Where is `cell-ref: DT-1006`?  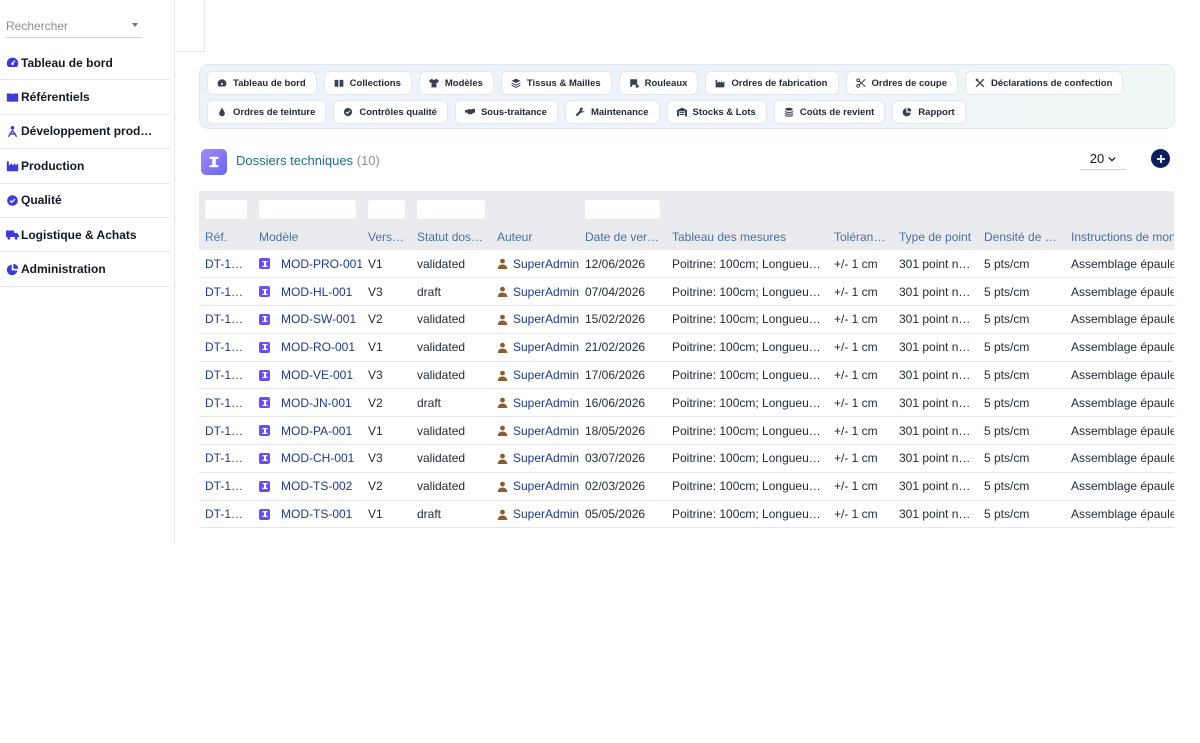 cell-ref: DT-1006 is located at coordinates (226, 375).